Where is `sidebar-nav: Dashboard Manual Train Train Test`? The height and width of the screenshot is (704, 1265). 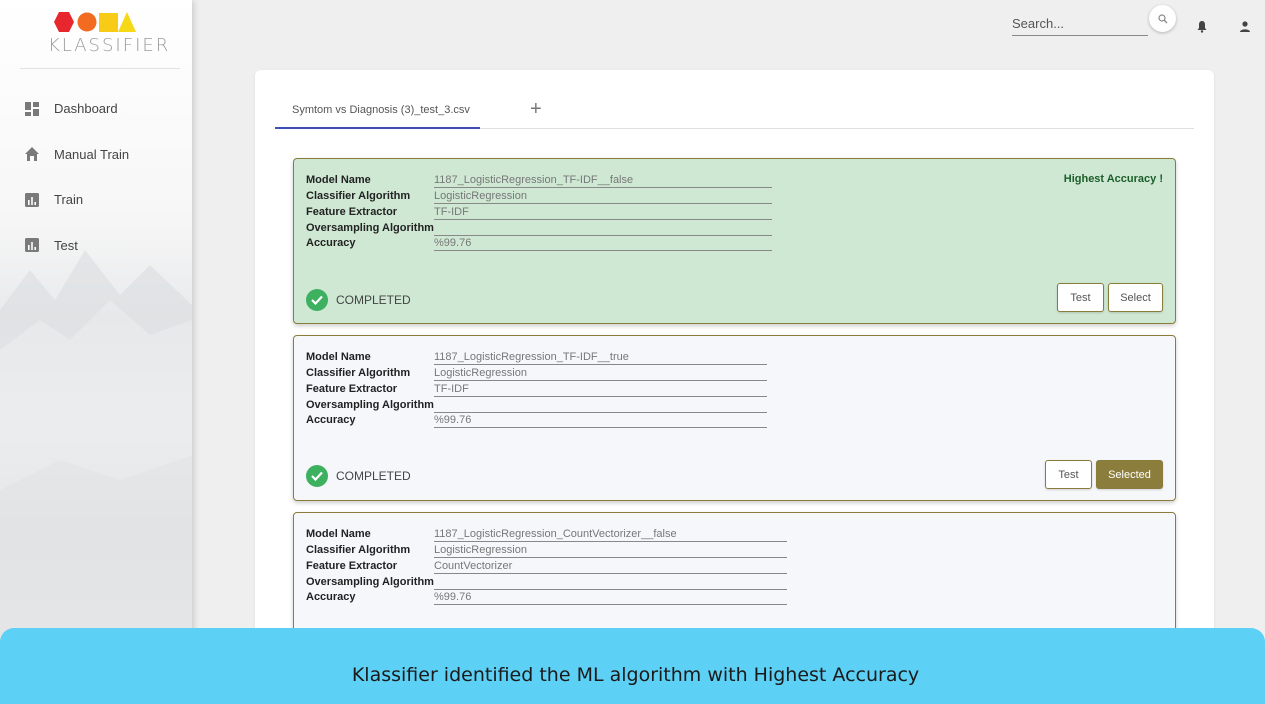
sidebar-nav: Dashboard Manual Train Train Test is located at coordinates (96, 177).